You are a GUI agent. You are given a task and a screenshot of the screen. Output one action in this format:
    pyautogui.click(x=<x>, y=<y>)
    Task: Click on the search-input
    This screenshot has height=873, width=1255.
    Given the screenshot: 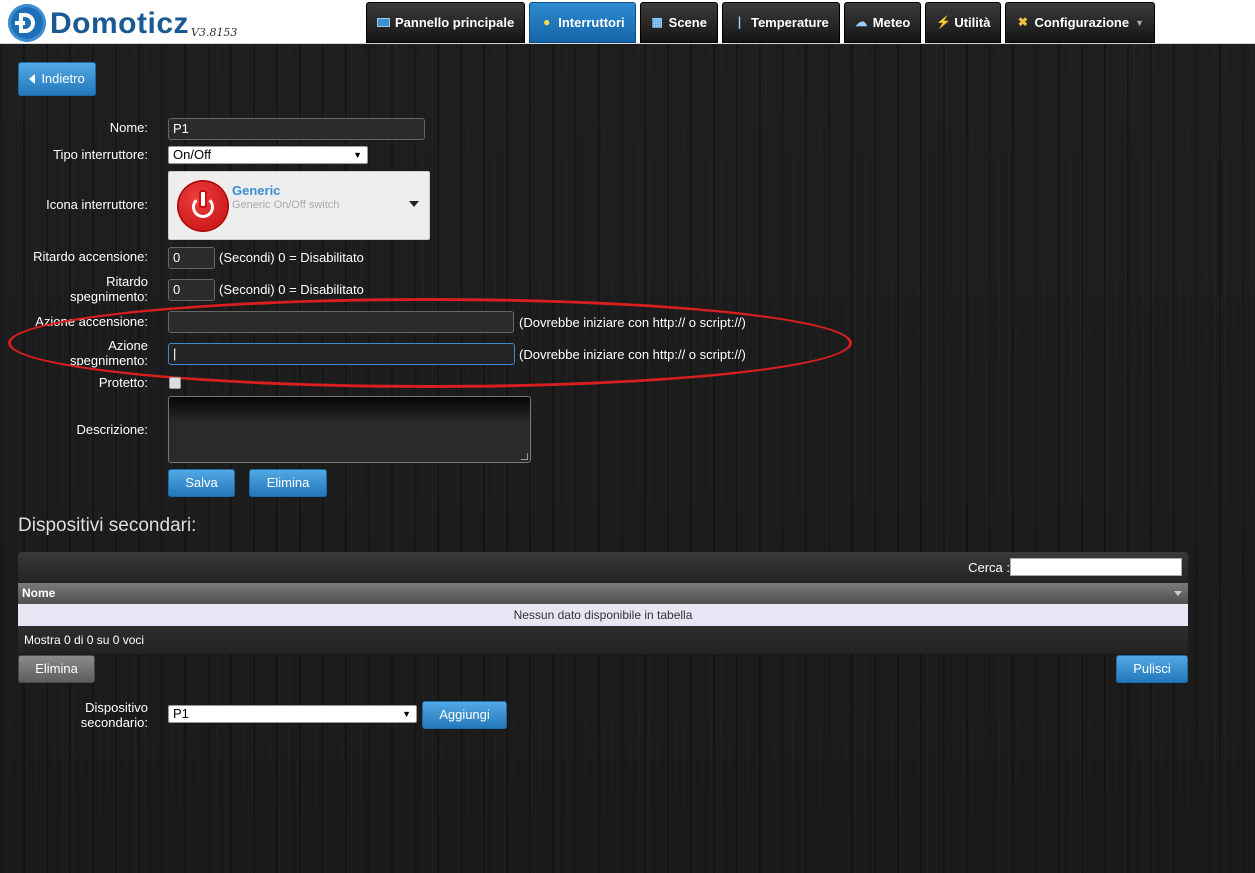 What is the action you would take?
    pyautogui.click(x=1096, y=567)
    